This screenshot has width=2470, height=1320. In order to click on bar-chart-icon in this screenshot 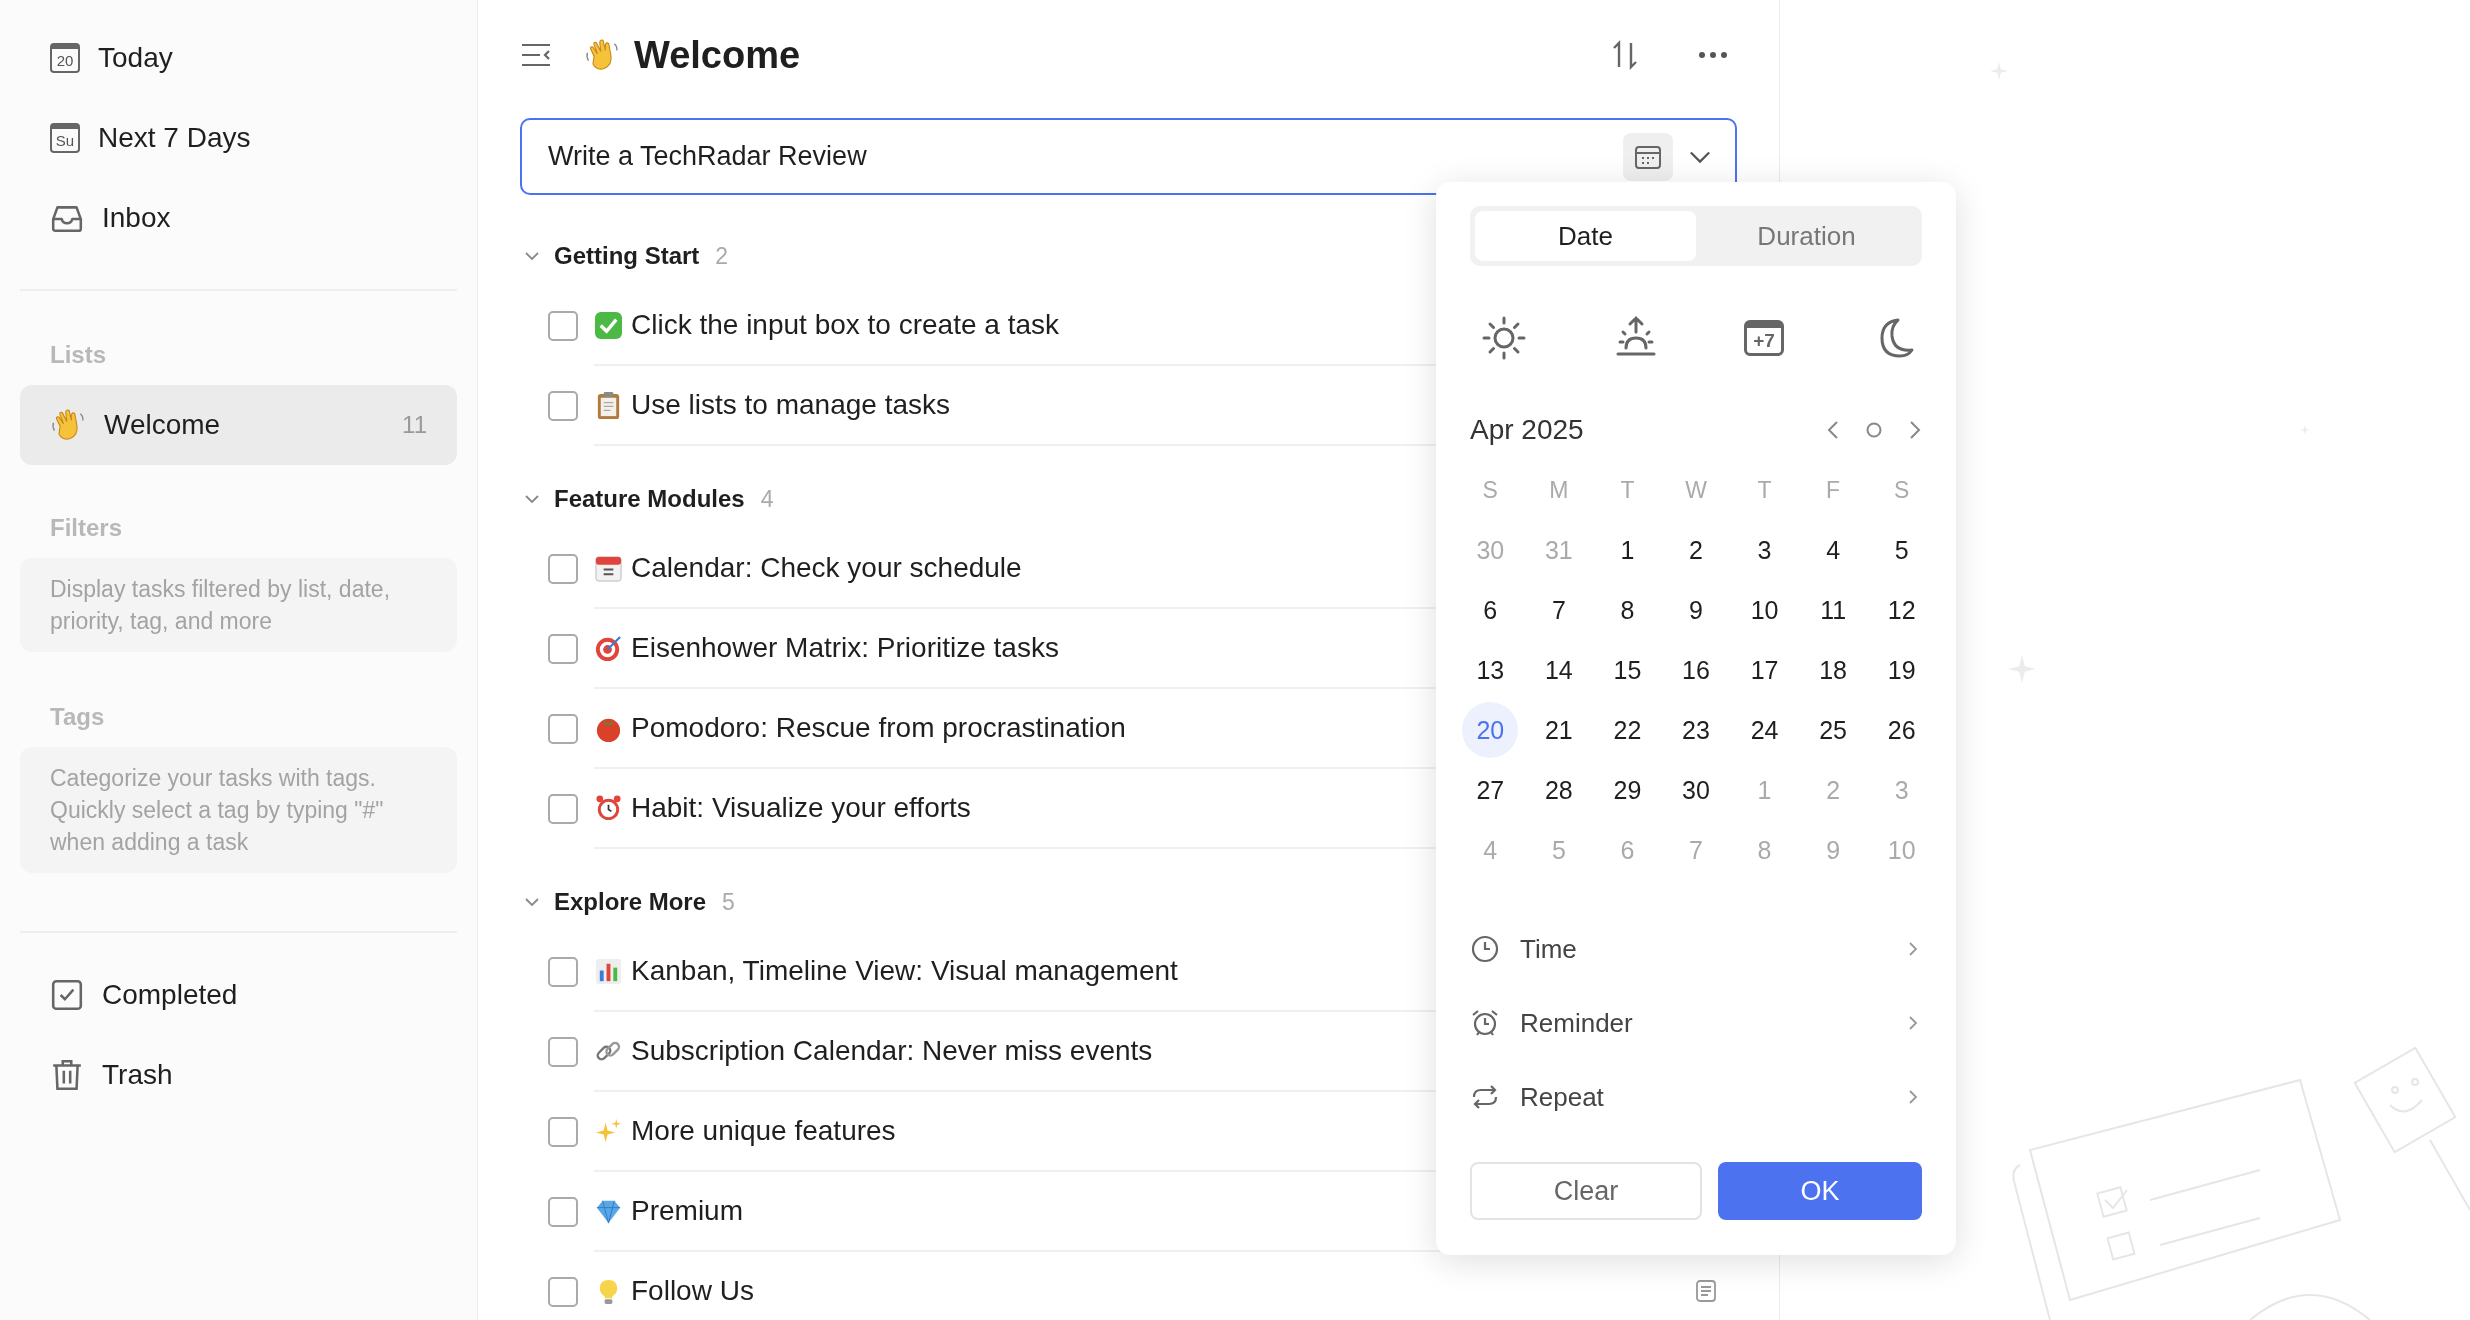, I will do `click(608, 971)`.